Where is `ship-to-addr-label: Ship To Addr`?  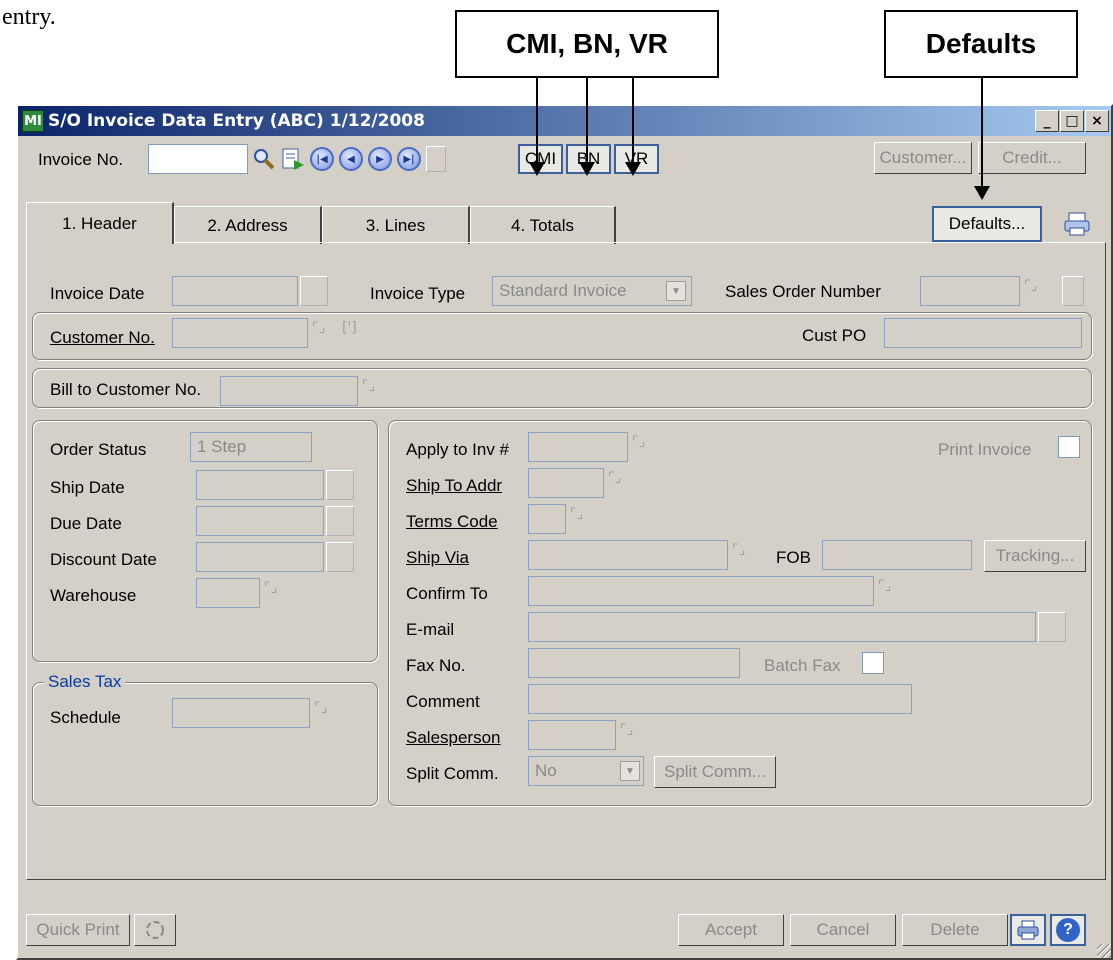 ship-to-addr-label: Ship To Addr is located at coordinates (454, 486).